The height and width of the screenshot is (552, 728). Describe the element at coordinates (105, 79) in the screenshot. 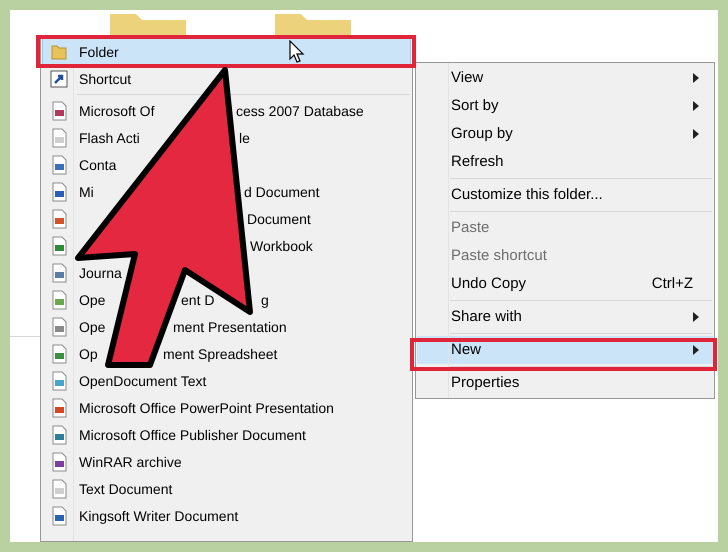

I see `menu-item: Shortcut` at that location.